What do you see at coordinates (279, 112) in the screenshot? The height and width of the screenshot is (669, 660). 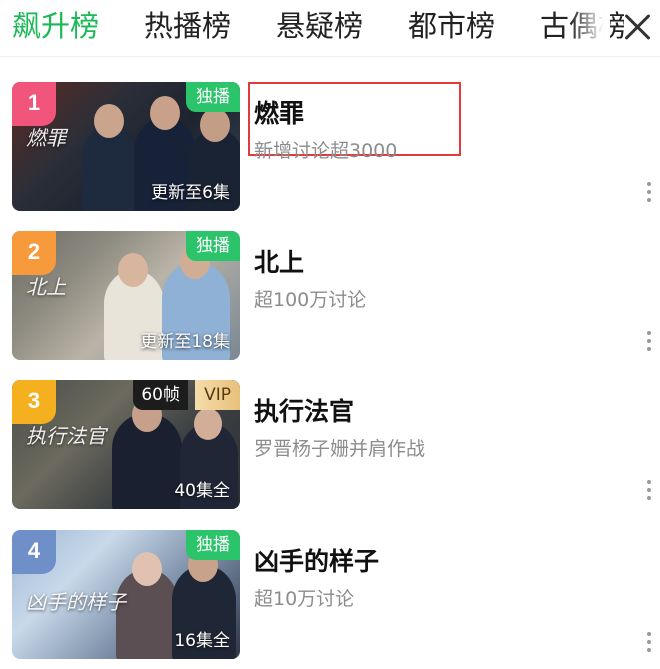 I see `show-title: 燃罪` at bounding box center [279, 112].